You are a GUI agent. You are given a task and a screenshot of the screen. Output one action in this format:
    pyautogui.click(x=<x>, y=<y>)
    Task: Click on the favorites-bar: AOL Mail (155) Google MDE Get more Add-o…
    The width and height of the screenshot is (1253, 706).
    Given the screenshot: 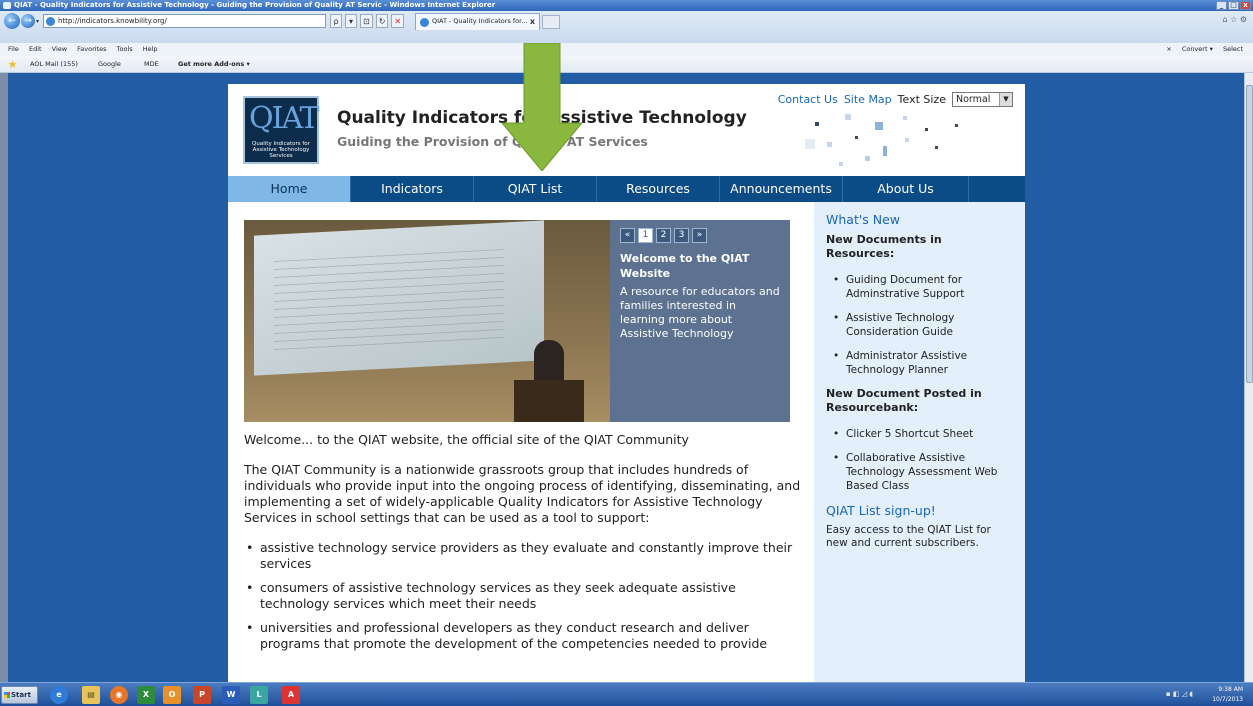 What is the action you would take?
    pyautogui.click(x=626, y=64)
    